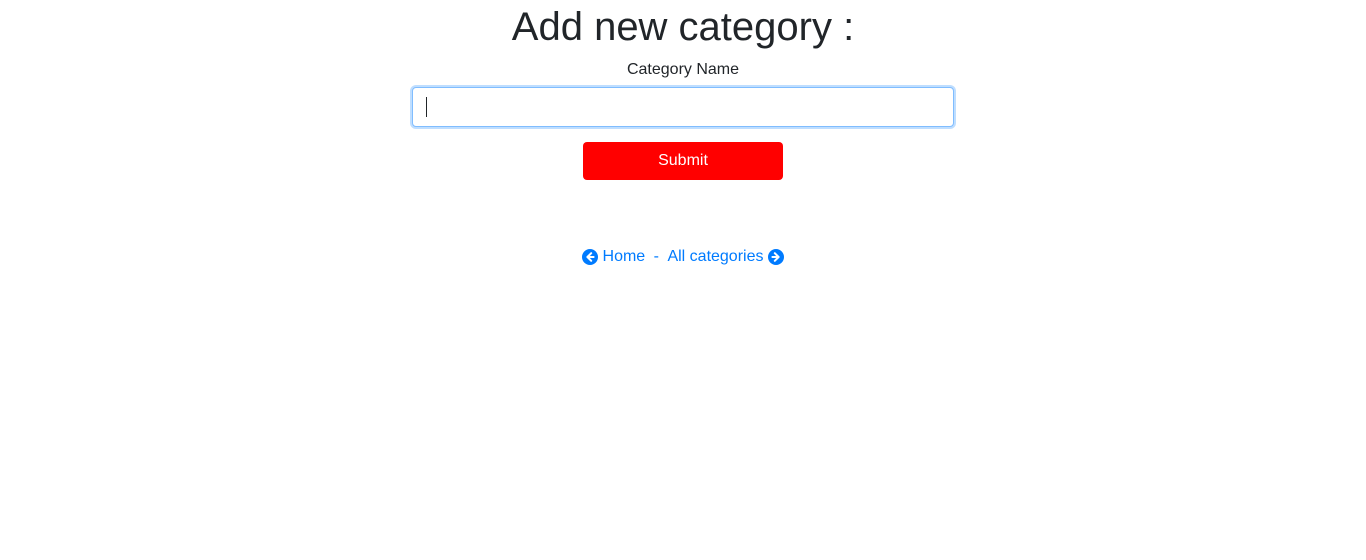  I want to click on page-title: Add new category :, so click(683, 27).